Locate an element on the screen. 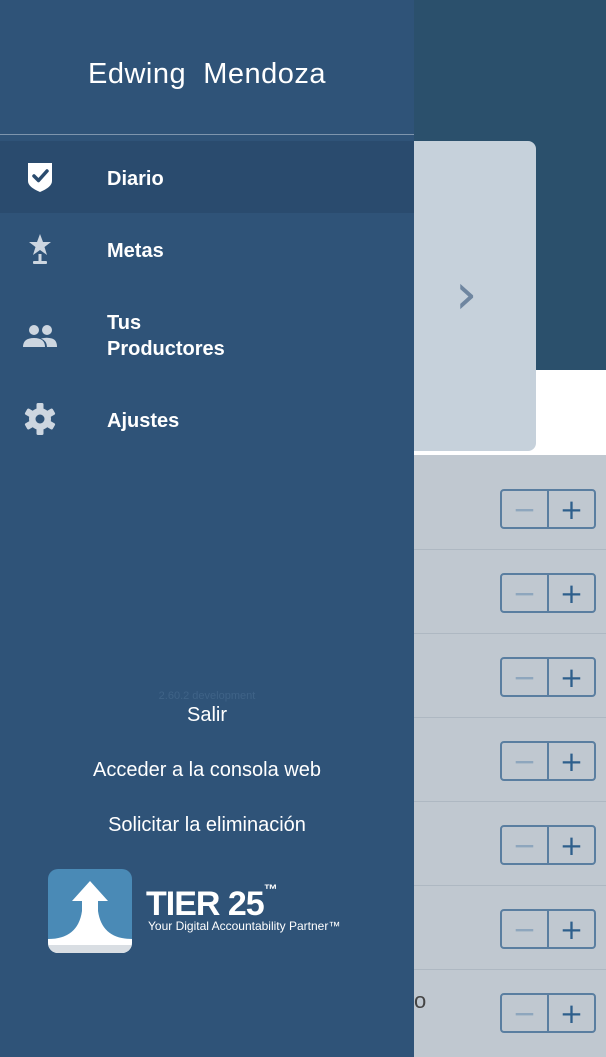 Image resolution: width=606 pixels, height=1057 pixels. logo-arrow-icon is located at coordinates (90, 911).